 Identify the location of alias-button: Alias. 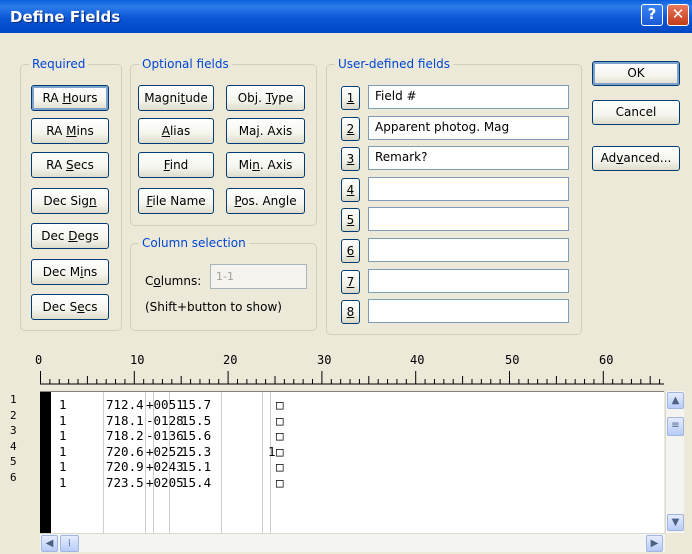
(176, 131).